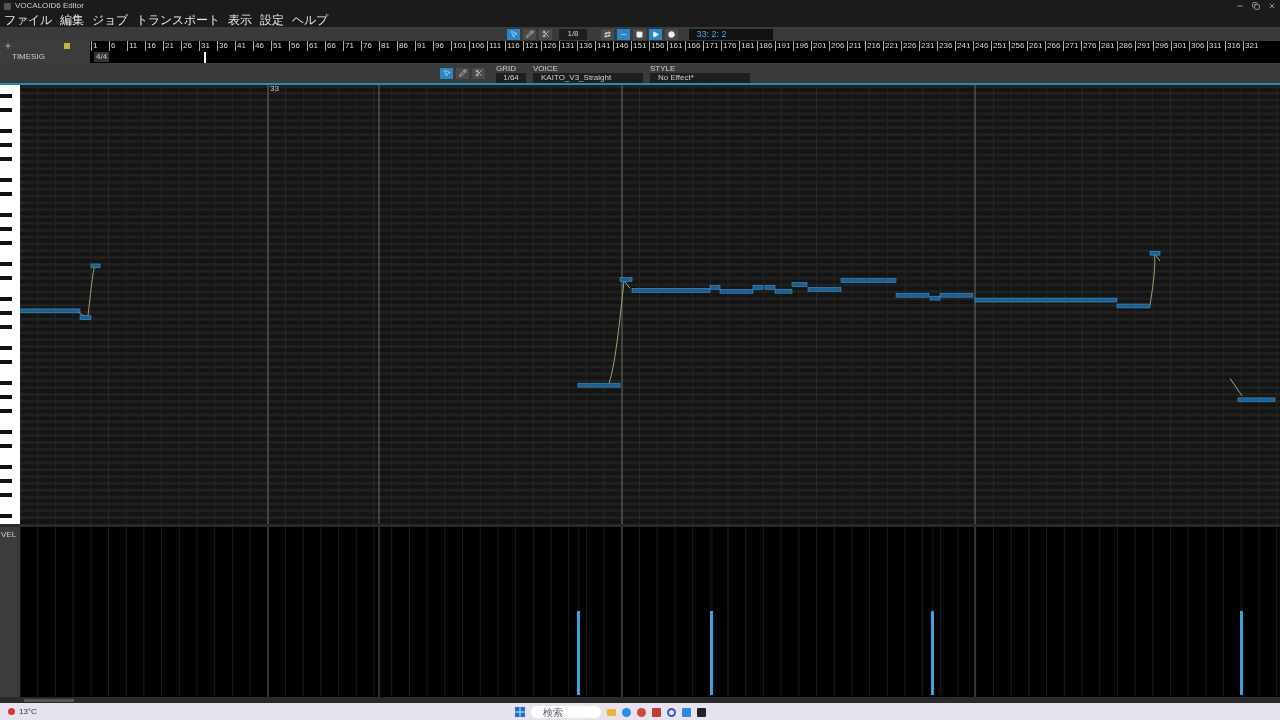 The height and width of the screenshot is (720, 1280). I want to click on ruler-label: 246, so click(981, 46).